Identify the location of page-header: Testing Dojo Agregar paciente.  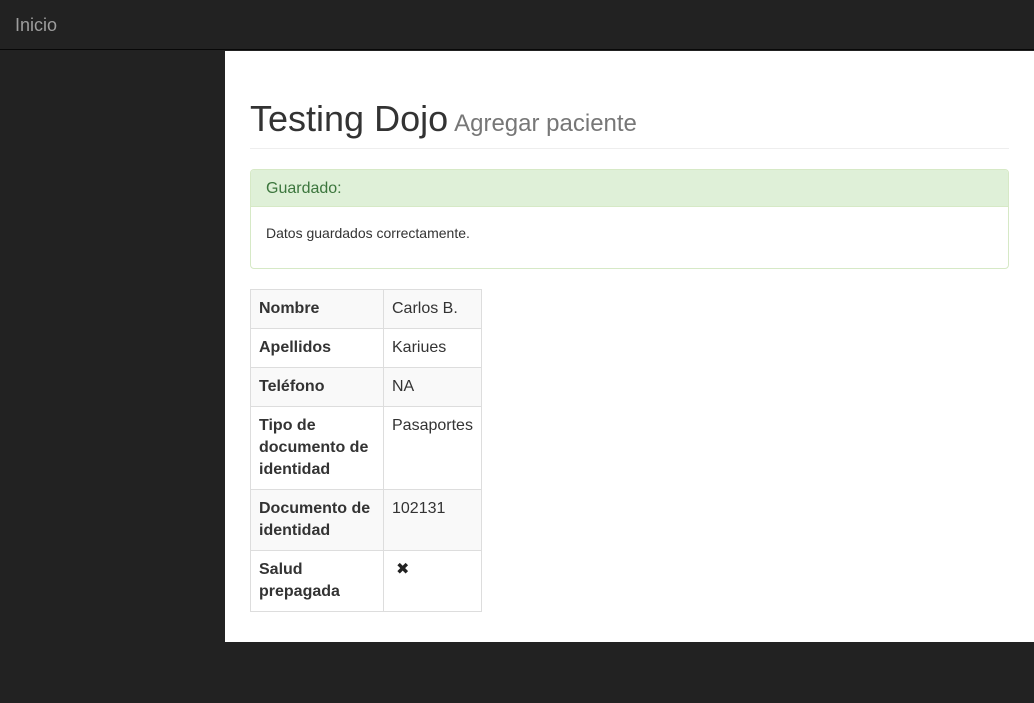
(629, 123).